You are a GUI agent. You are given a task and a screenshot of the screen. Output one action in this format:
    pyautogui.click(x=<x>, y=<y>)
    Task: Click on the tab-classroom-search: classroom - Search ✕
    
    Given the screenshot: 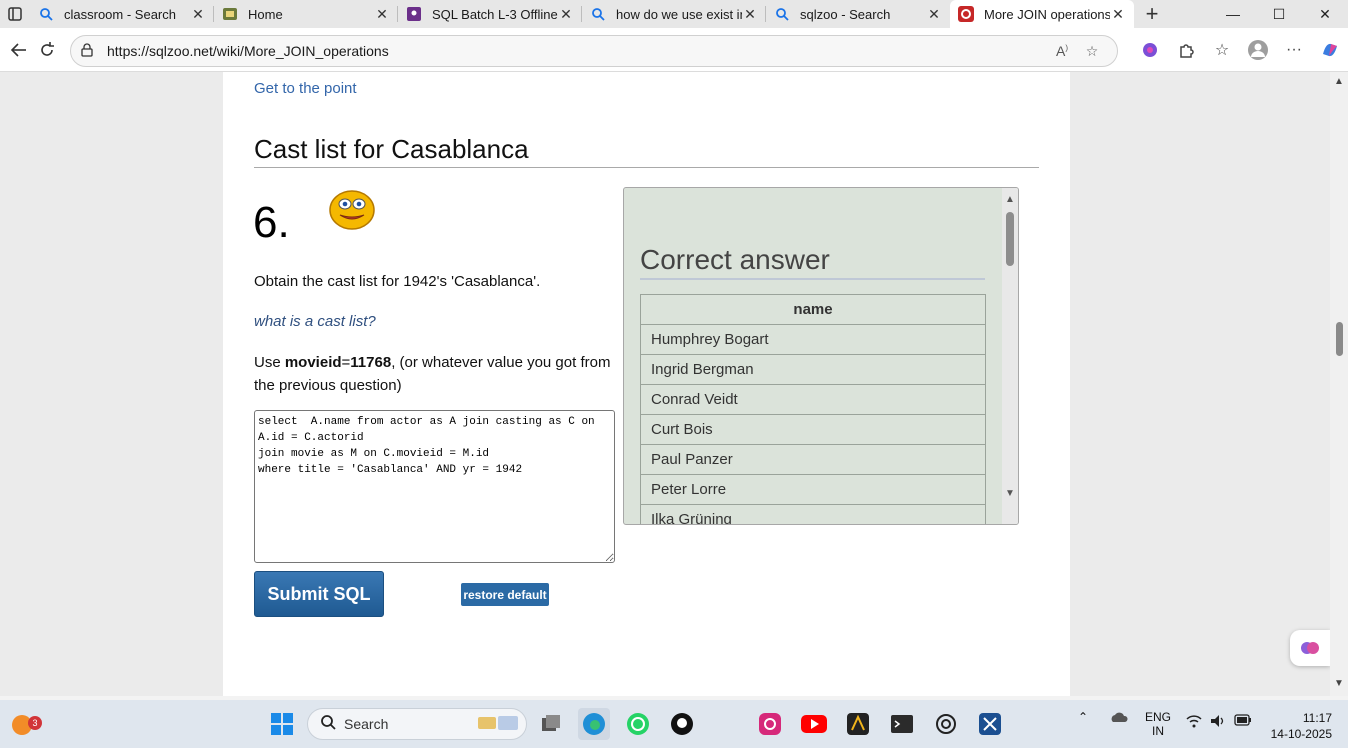 What is the action you would take?
    pyautogui.click(x=122, y=14)
    